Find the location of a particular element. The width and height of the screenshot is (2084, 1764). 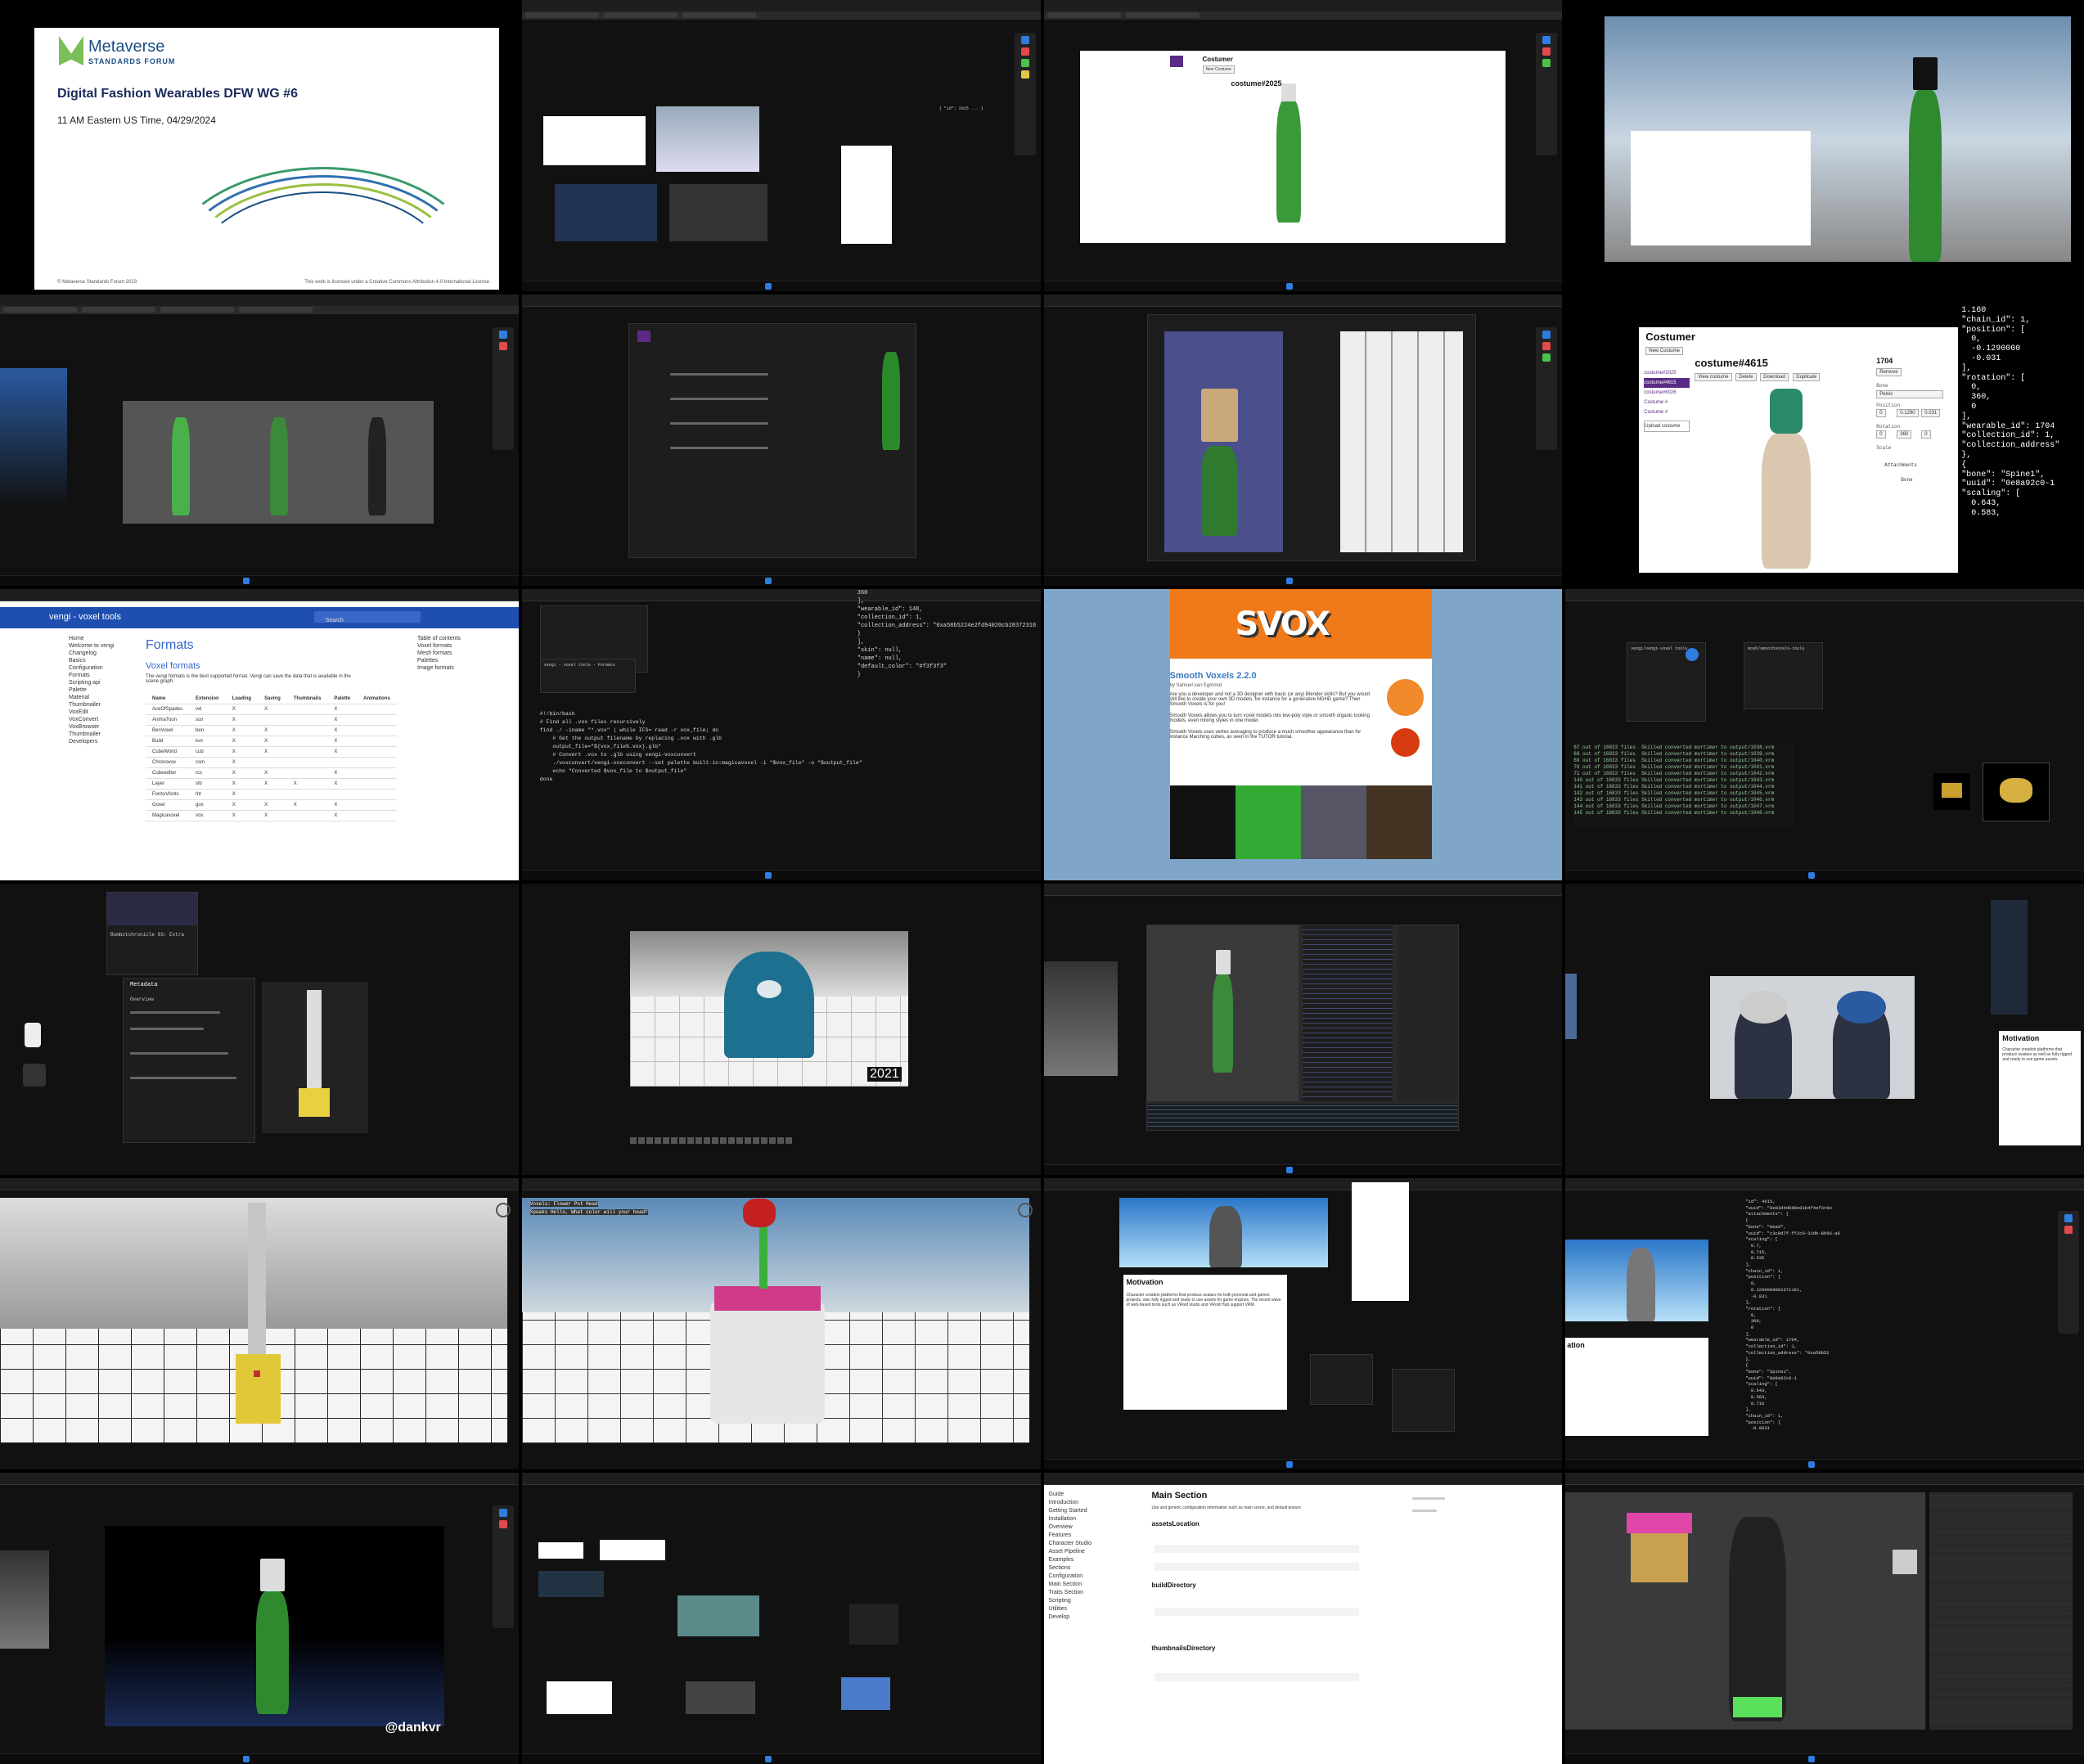

site-title: vengi - voxel tools is located at coordinates (85, 617).